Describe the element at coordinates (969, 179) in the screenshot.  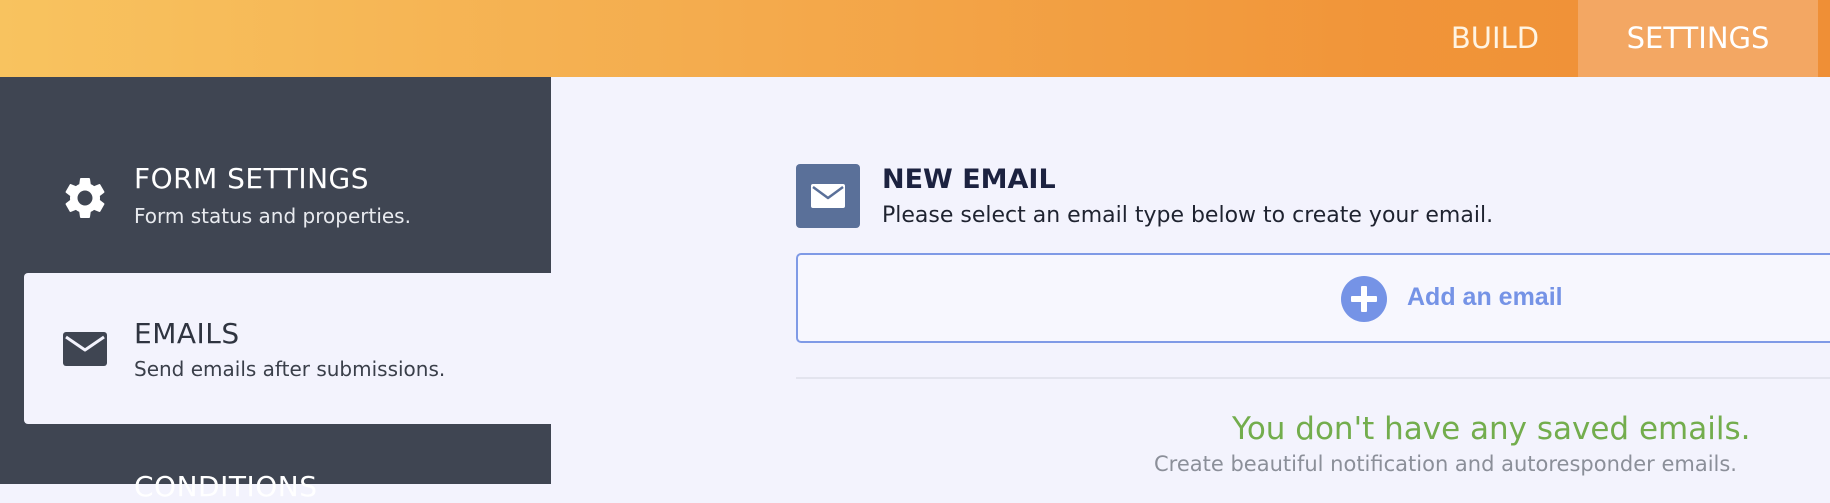
I see `new-email-title: NEW EMAIL` at that location.